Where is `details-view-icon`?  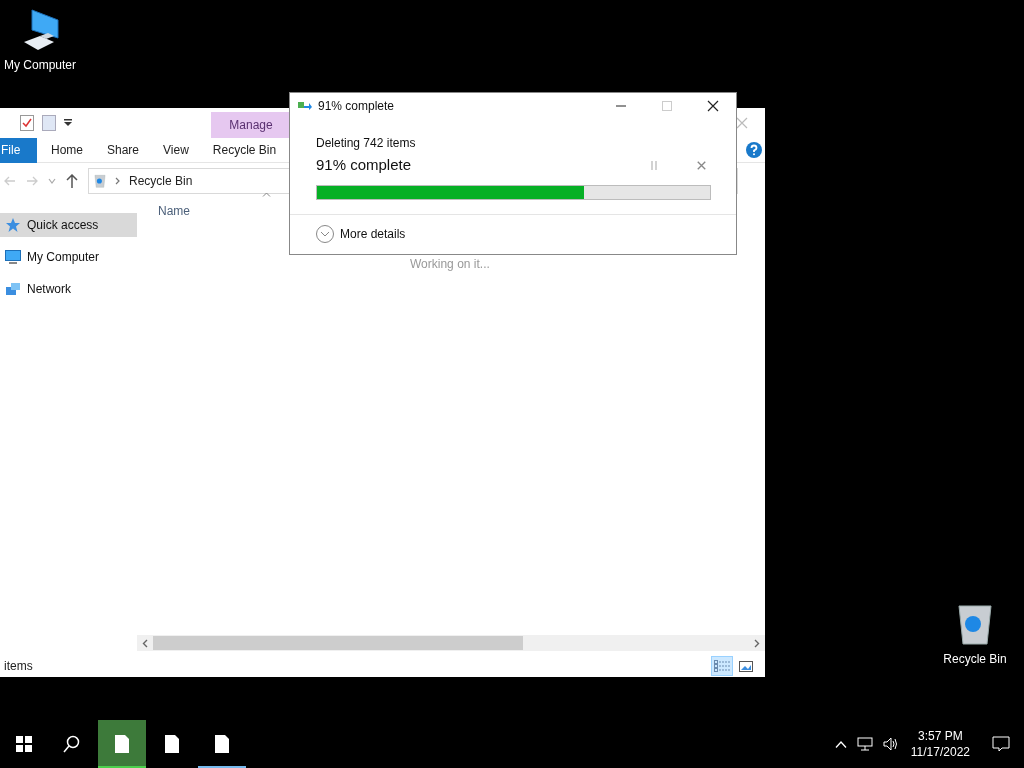
details-view-icon is located at coordinates (722, 666).